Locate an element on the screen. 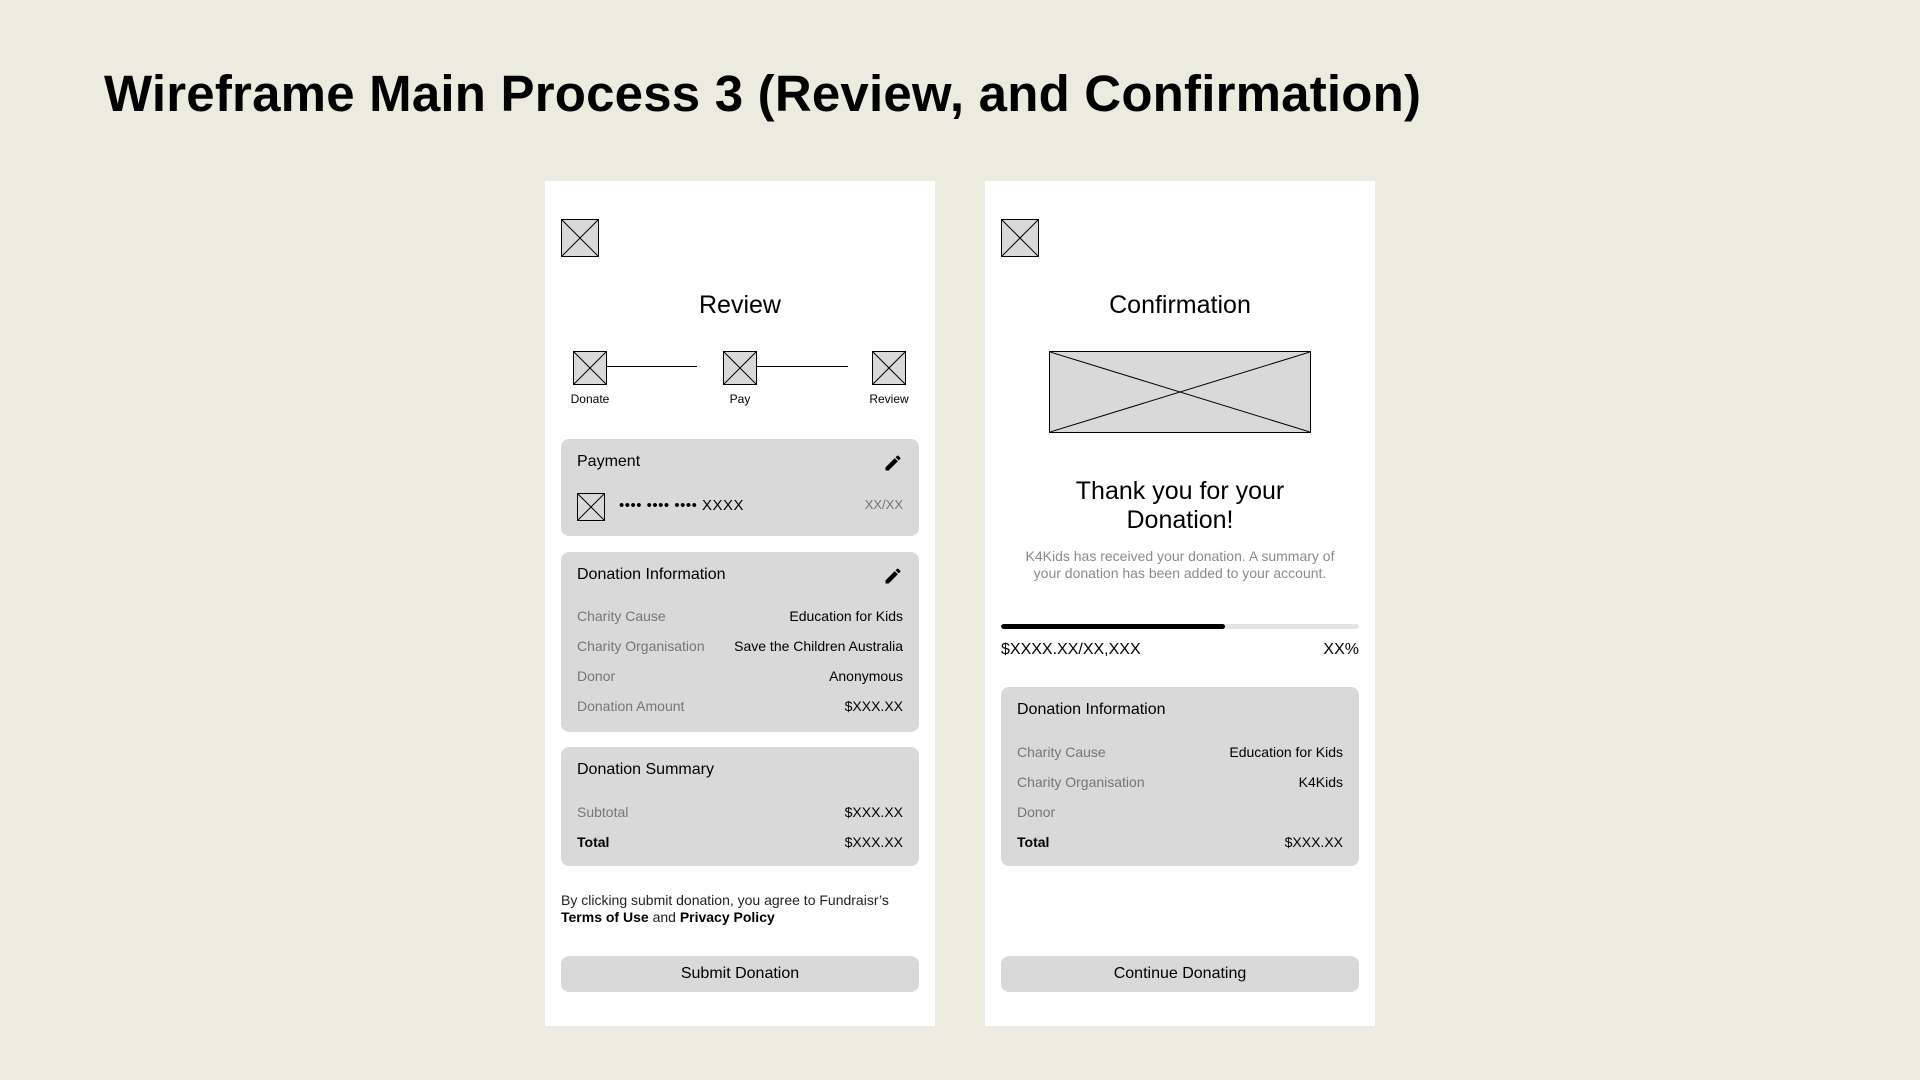 The height and width of the screenshot is (1080, 1920). info-row-label: Total is located at coordinates (1033, 842).